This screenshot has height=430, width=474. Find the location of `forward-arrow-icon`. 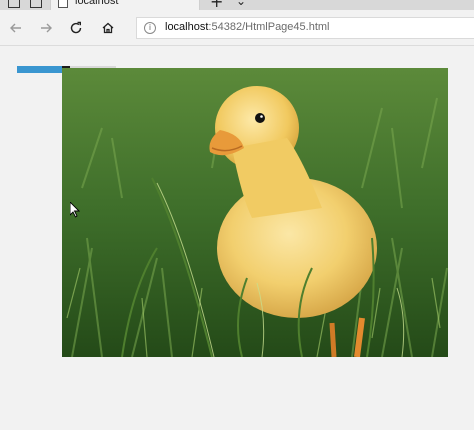

forward-arrow-icon is located at coordinates (46, 28).